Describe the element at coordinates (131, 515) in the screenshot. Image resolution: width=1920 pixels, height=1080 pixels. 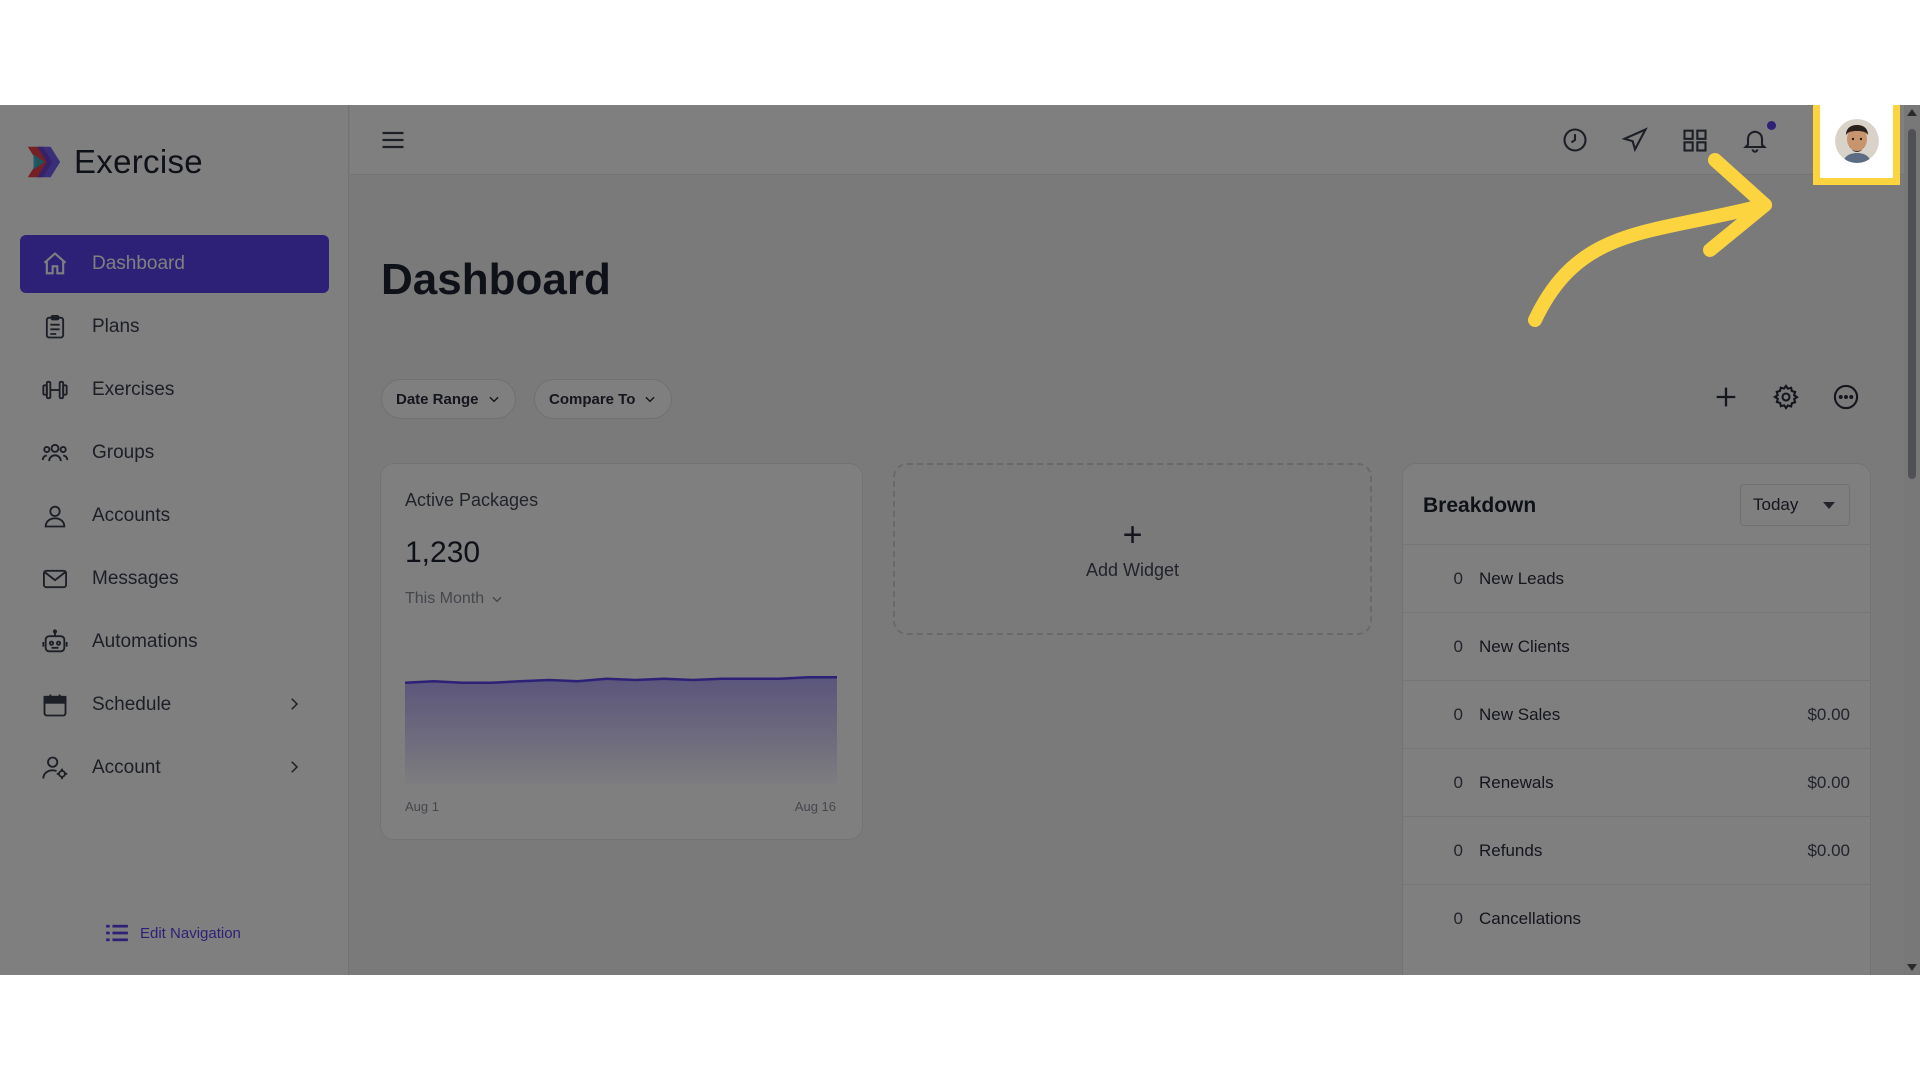
I see `sidebar-item-label: Accounts` at that location.